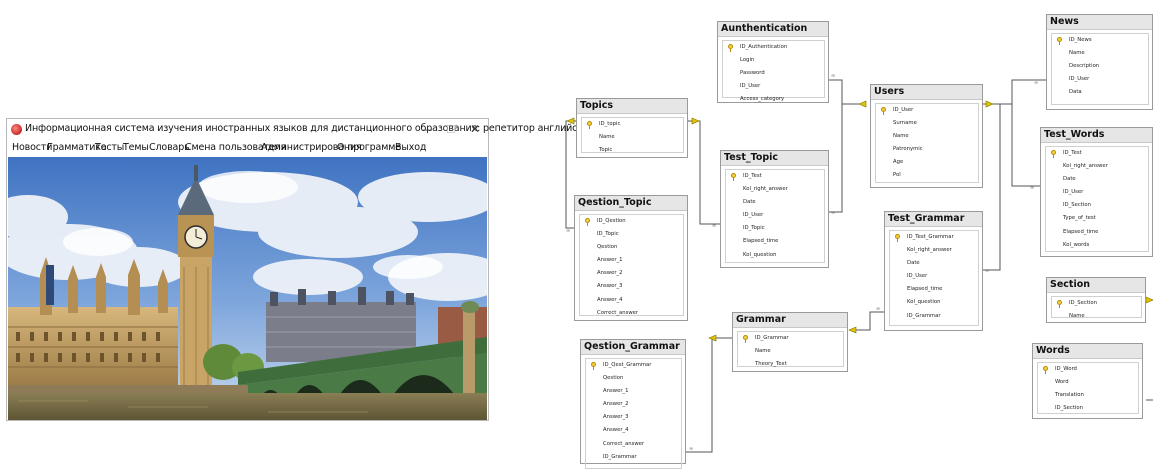  I want to click on field-row: ID_Test_Grammar, so click(934, 237).